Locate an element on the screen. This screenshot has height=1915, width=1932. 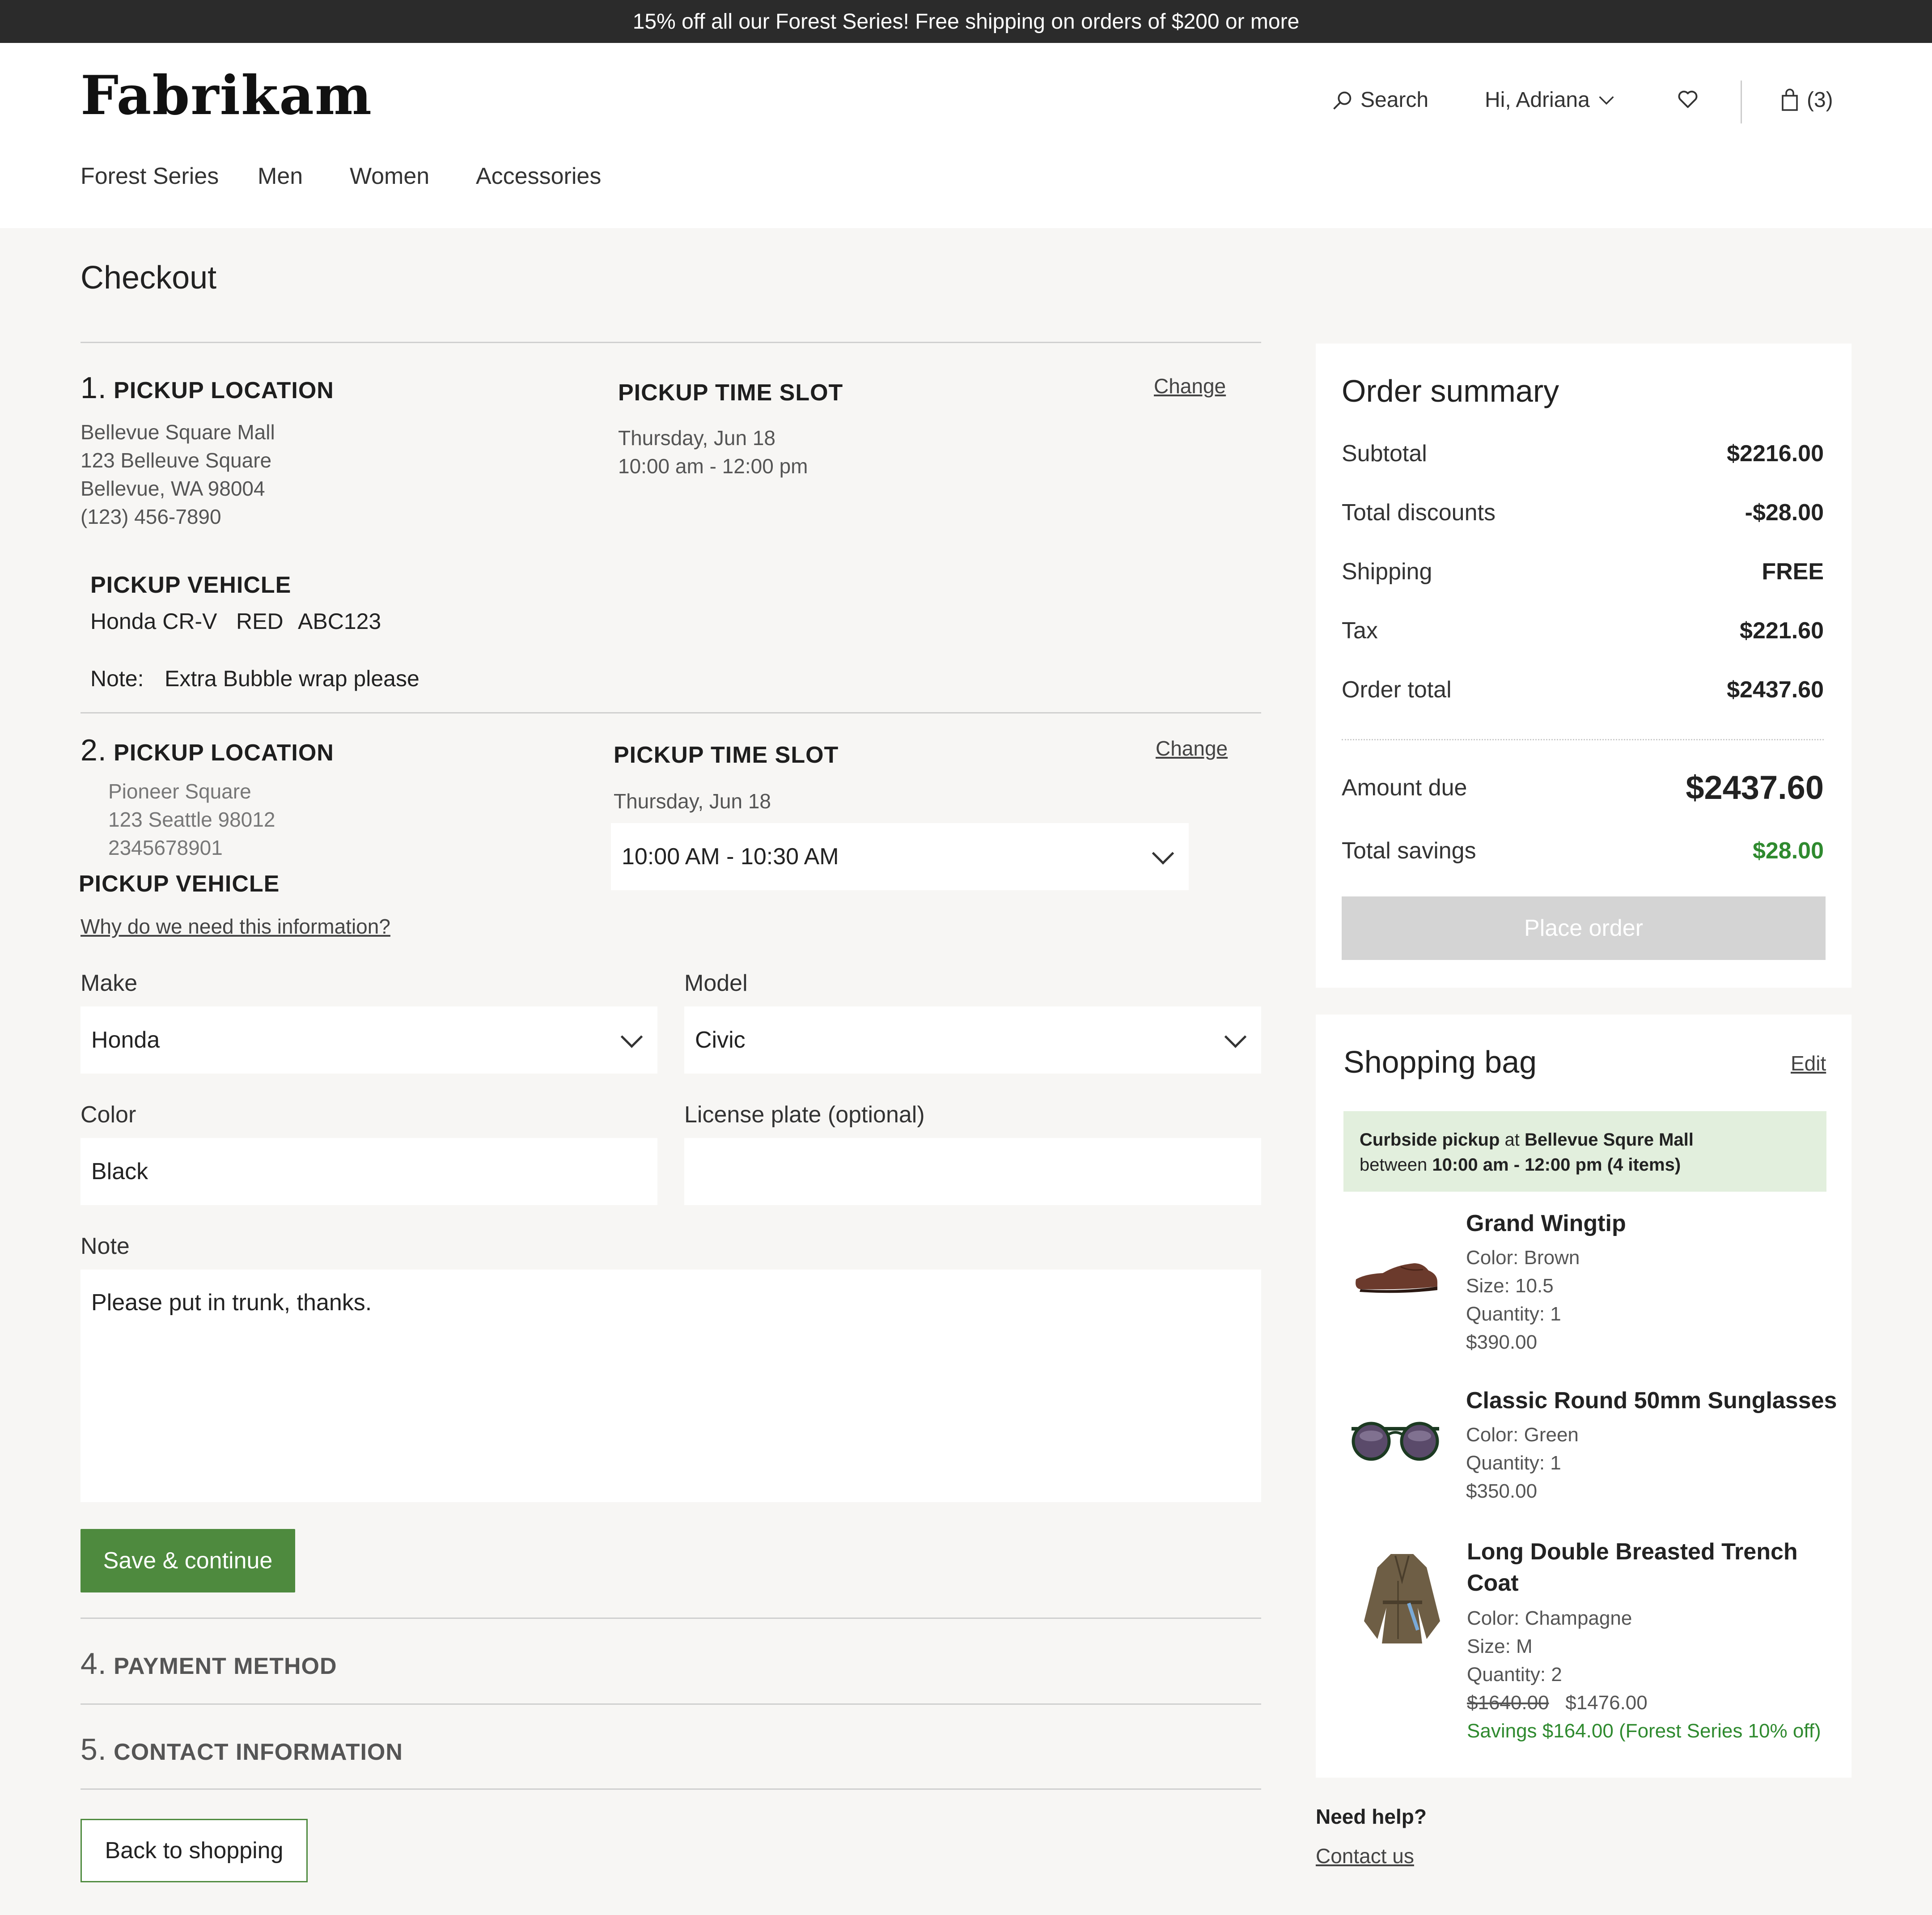
bag-button: (3) is located at coordinates (1806, 100).